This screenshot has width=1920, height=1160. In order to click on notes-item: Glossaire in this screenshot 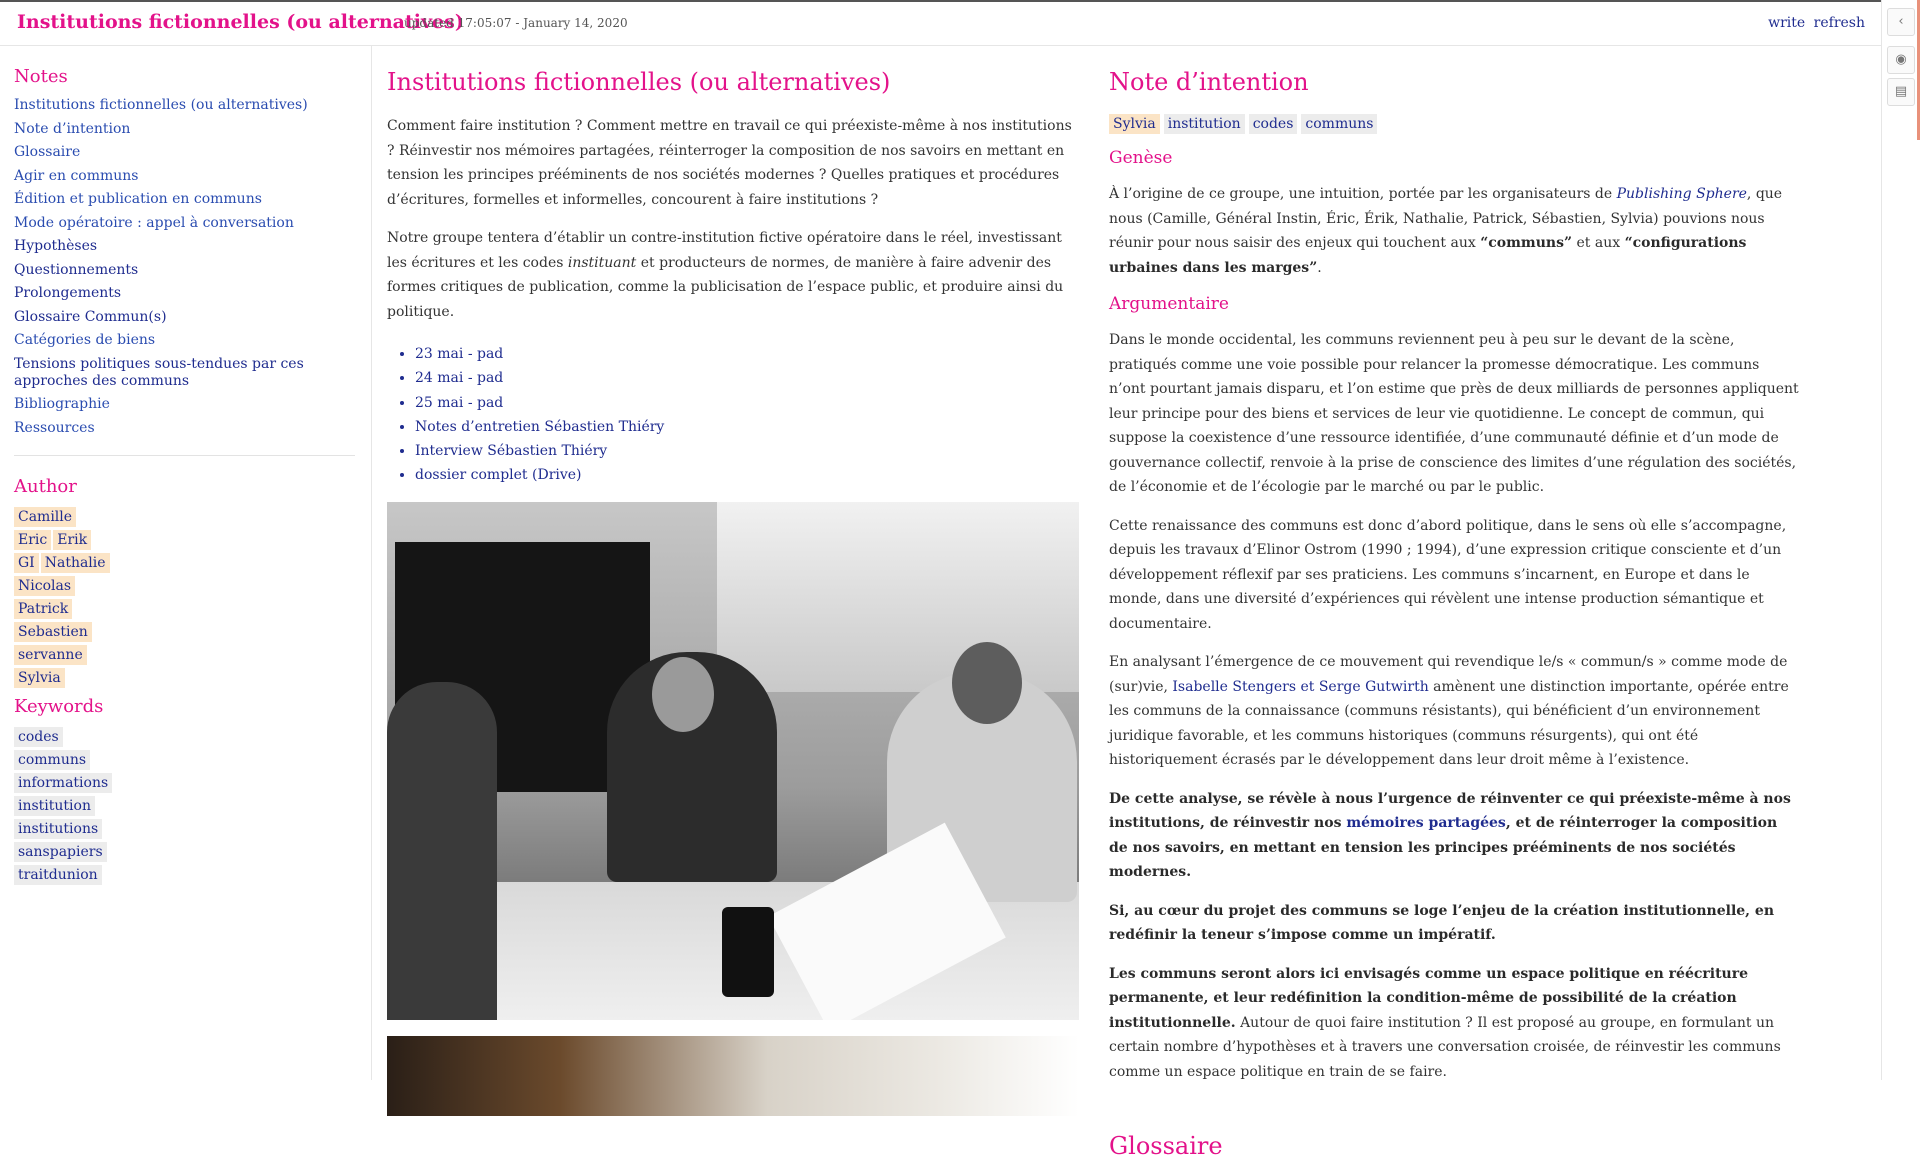, I will do `click(189, 152)`.